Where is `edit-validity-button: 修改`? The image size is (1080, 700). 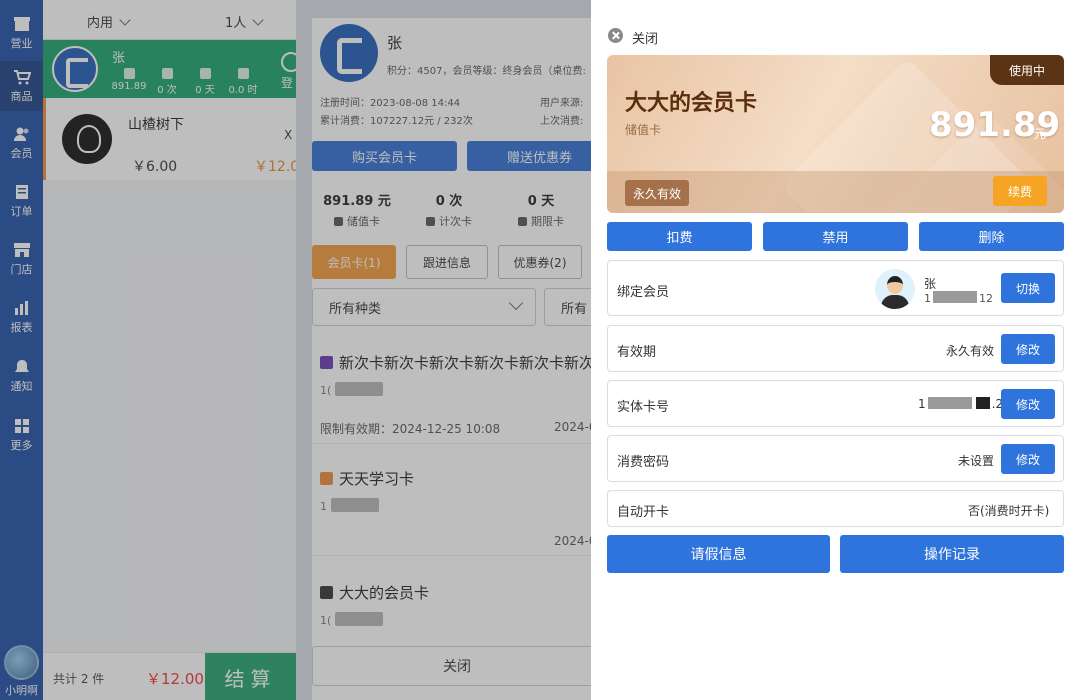
edit-validity-button: 修改 is located at coordinates (1028, 349).